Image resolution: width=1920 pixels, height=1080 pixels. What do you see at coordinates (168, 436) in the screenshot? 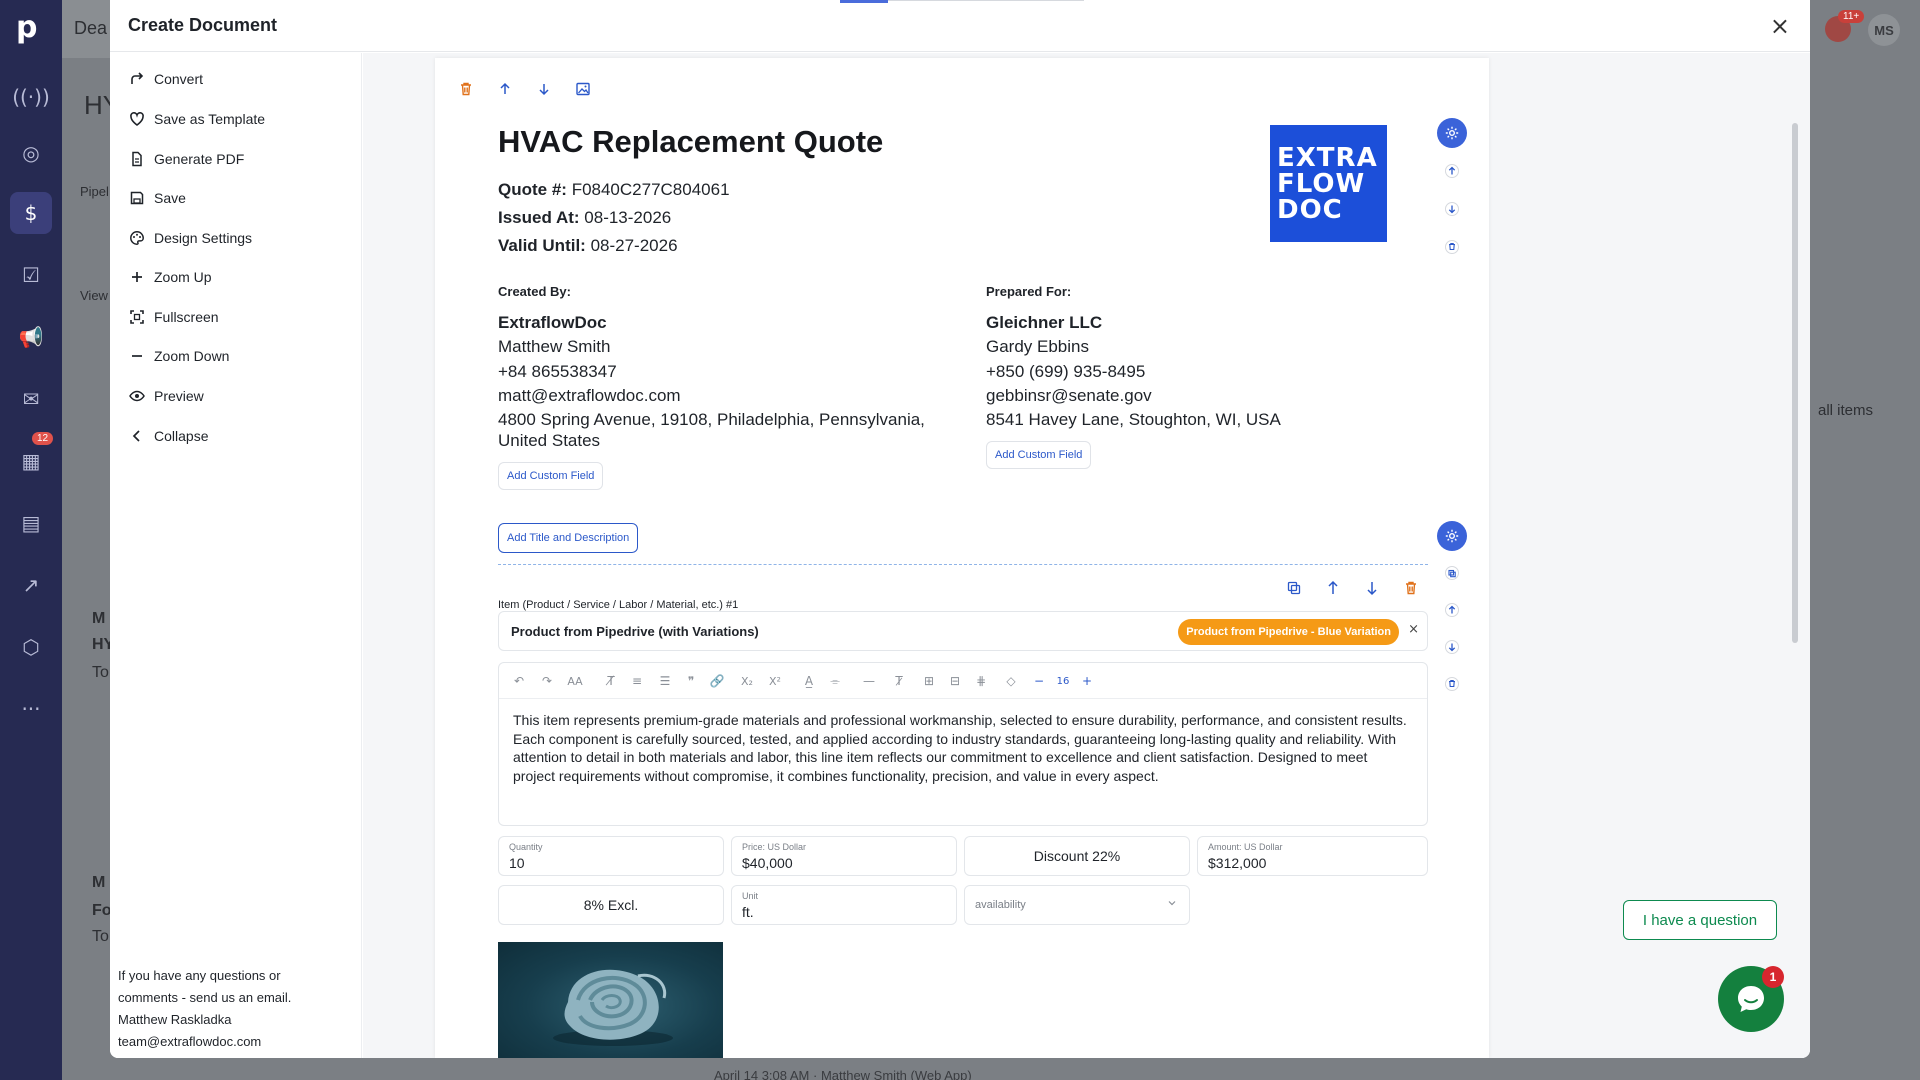
I see `collapse-action: Collapse` at bounding box center [168, 436].